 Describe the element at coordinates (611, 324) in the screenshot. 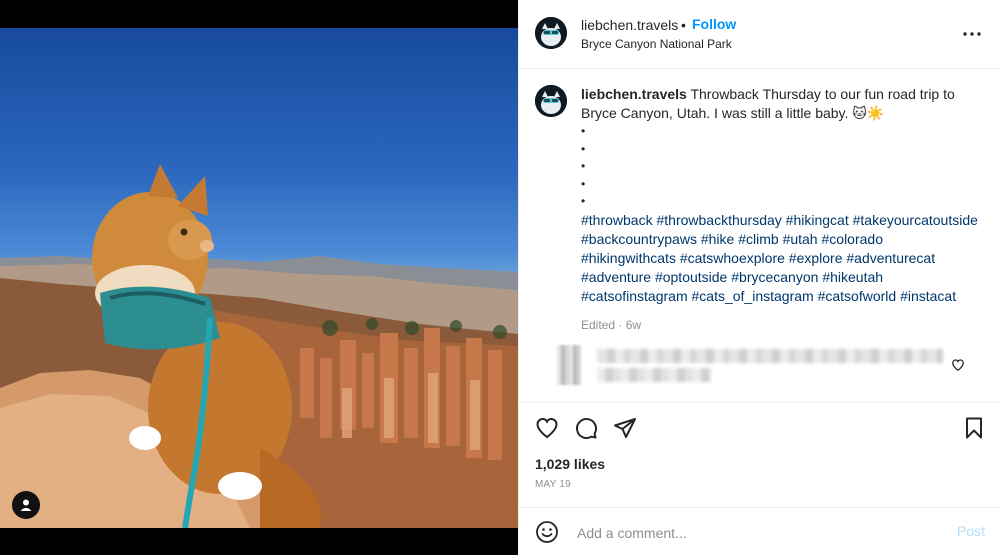

I see `edited-timestamp: Edited · 6w` at that location.